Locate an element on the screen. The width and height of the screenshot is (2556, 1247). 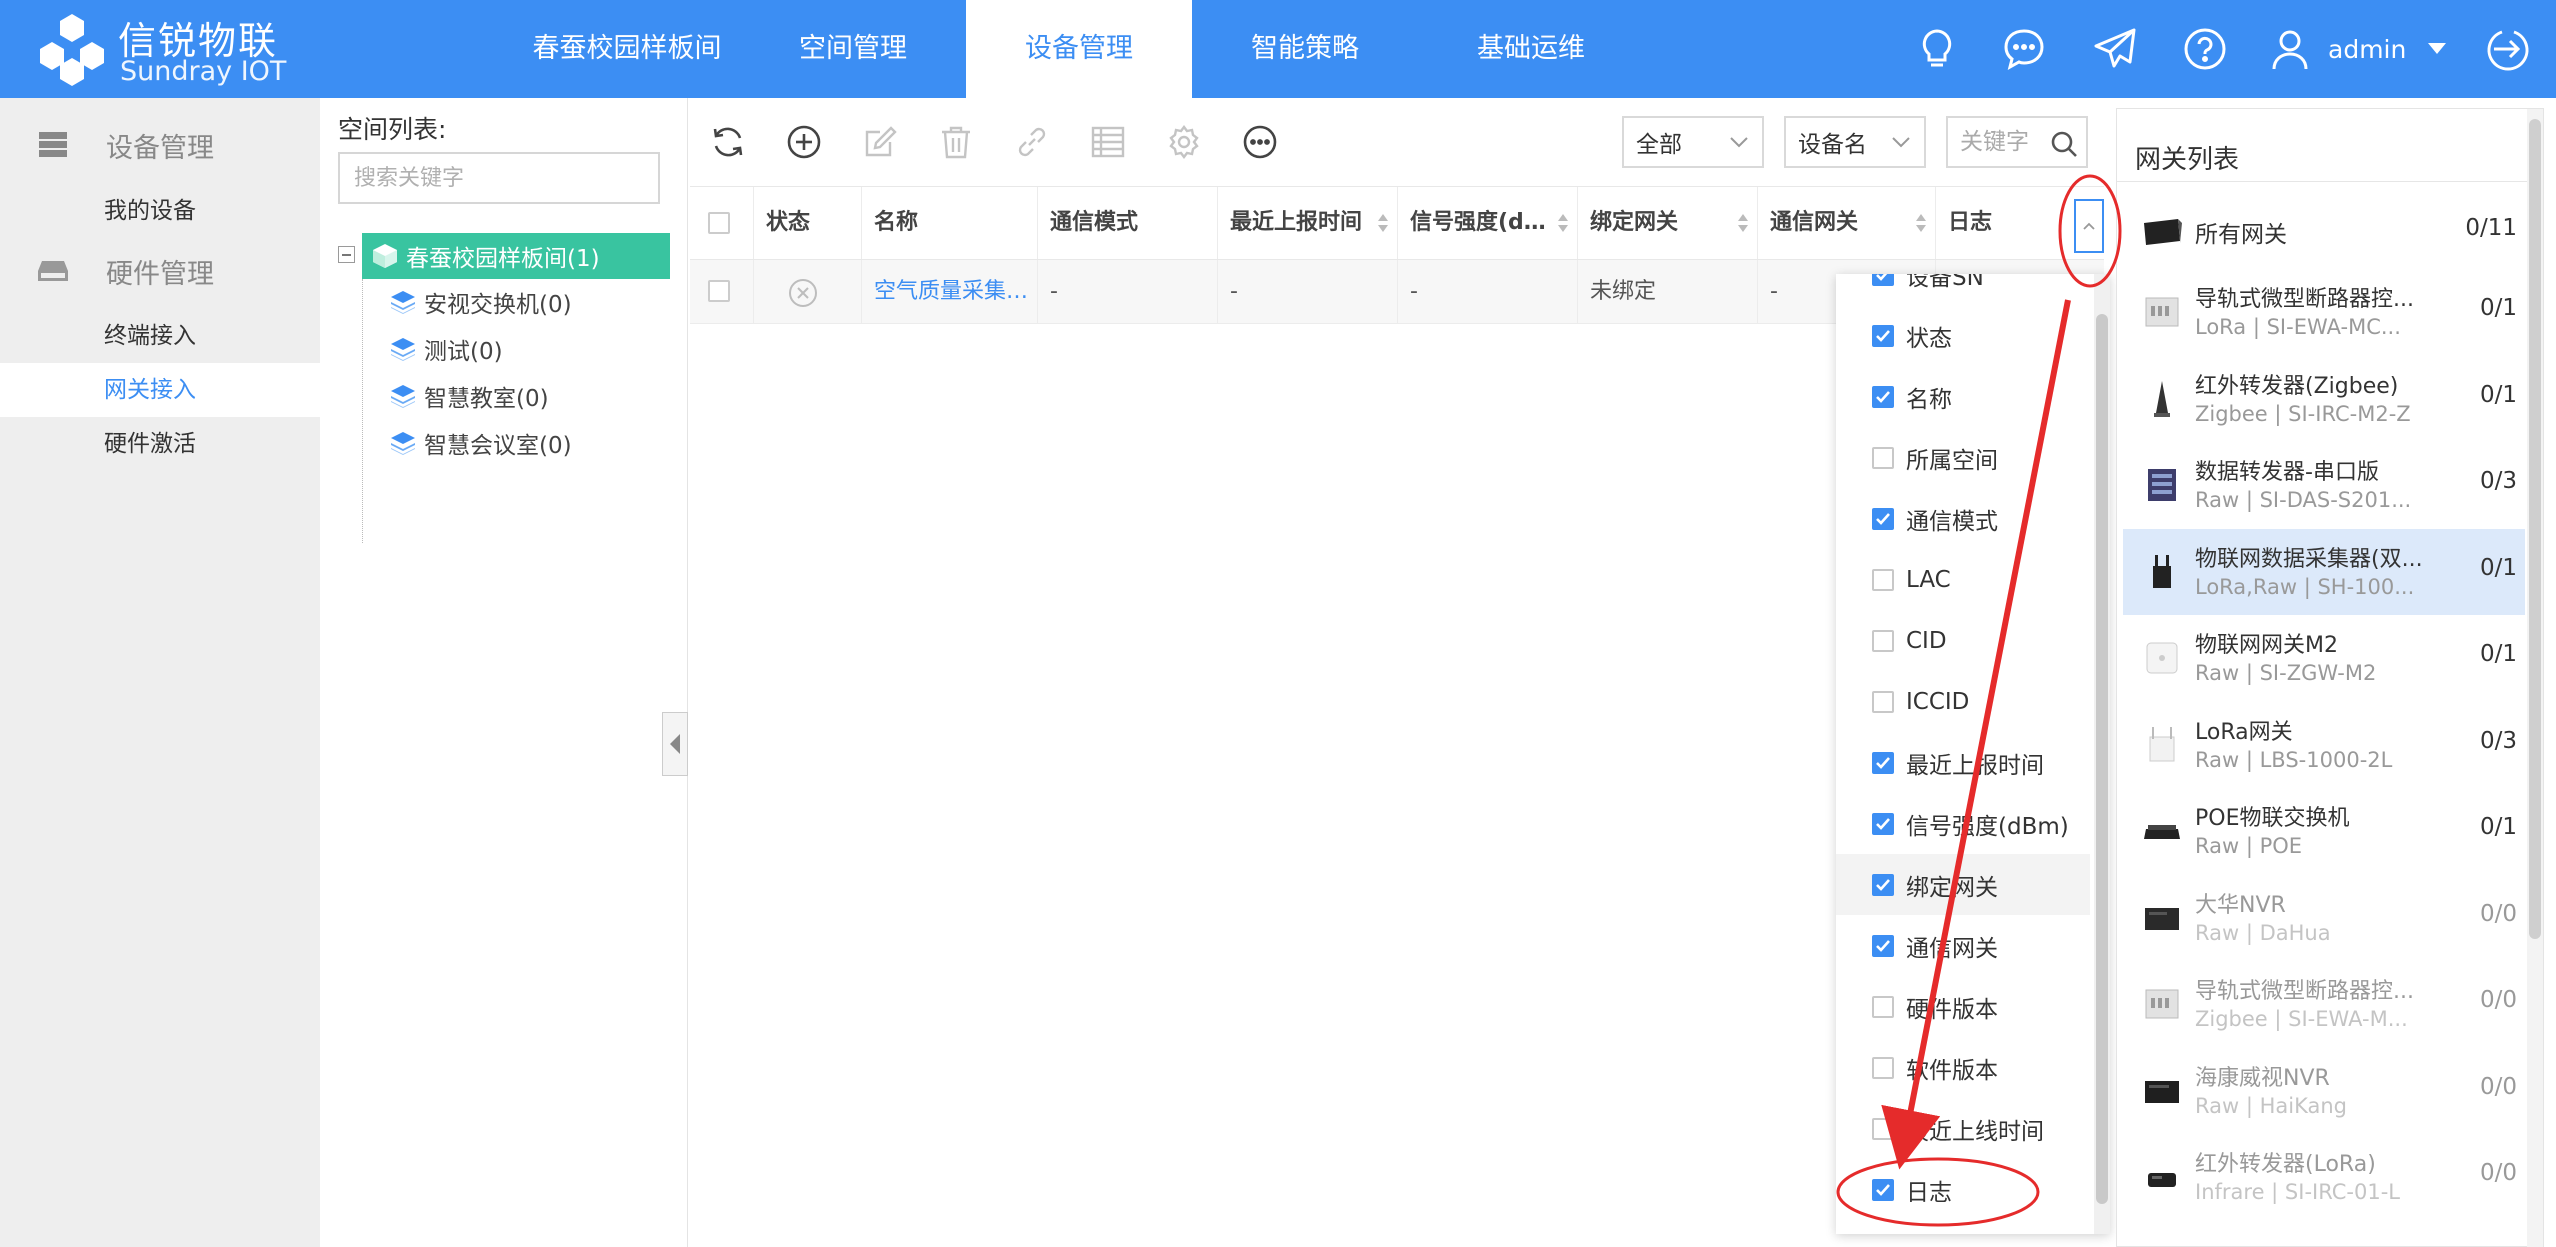
tree-node: 测试(0) is located at coordinates (446, 349).